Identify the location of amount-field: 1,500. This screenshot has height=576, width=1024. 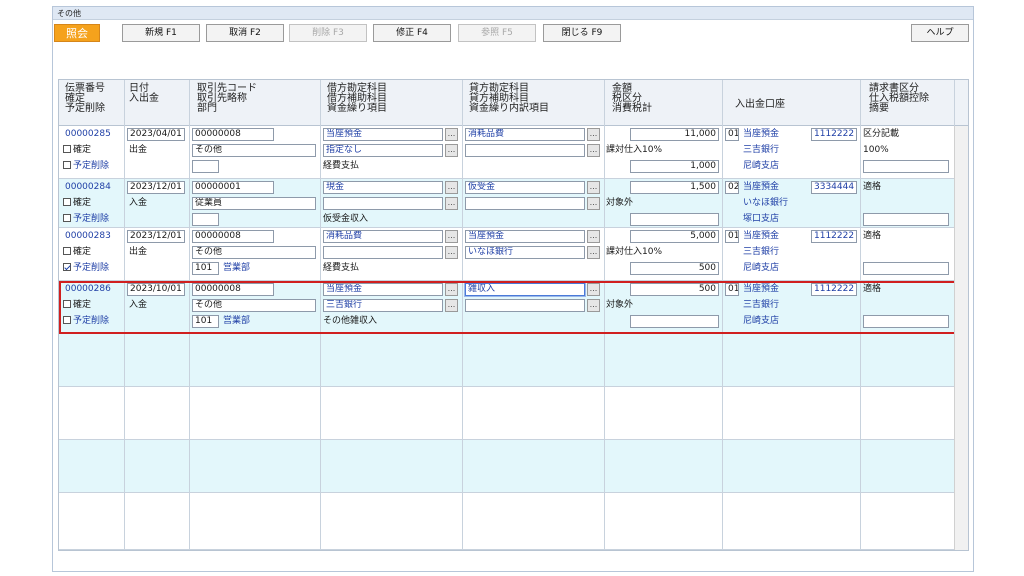
(674, 187).